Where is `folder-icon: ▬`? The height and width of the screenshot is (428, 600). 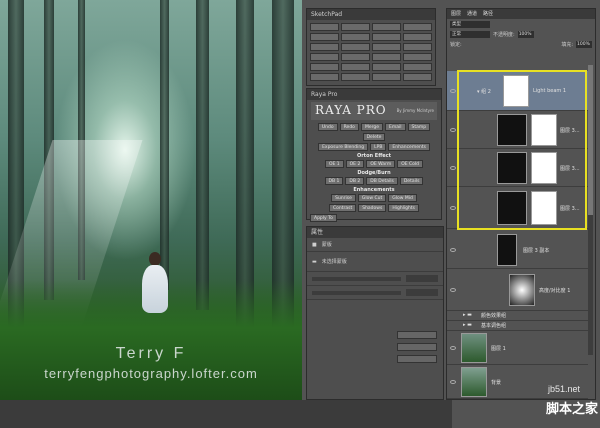
folder-icon: ▬ is located at coordinates (314, 261).